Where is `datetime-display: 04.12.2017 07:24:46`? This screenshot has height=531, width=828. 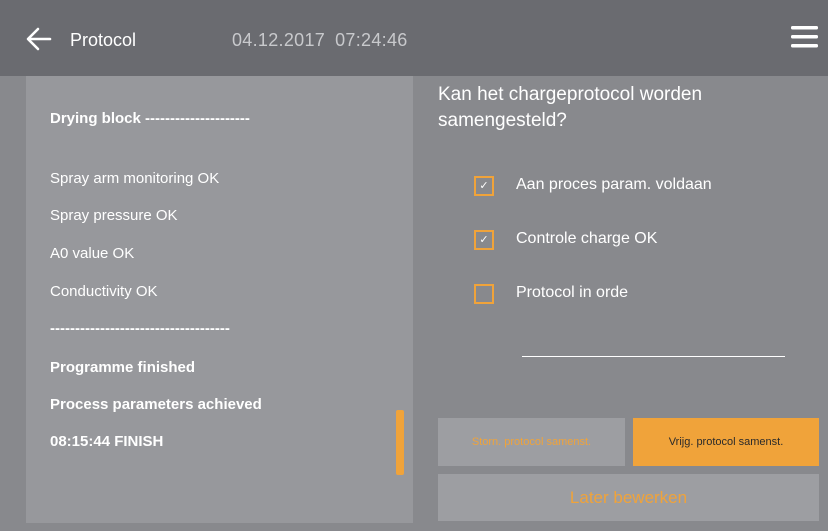
datetime-display: 04.12.2017 07:24:46 is located at coordinates (320, 40).